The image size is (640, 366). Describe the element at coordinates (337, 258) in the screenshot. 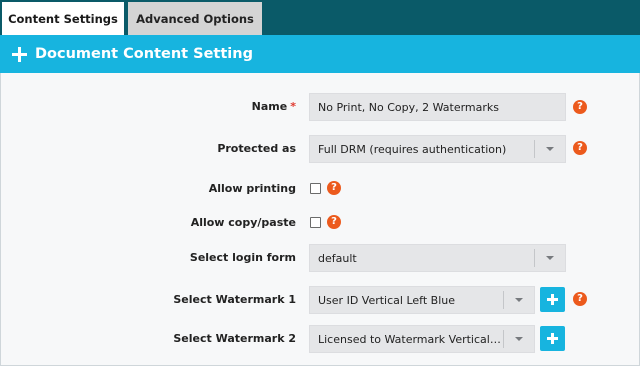

I see `login-form-value: default` at that location.